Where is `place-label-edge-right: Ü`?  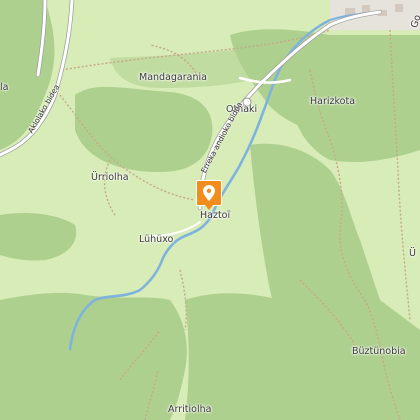
place-label-edge-right: Ü is located at coordinates (412, 253).